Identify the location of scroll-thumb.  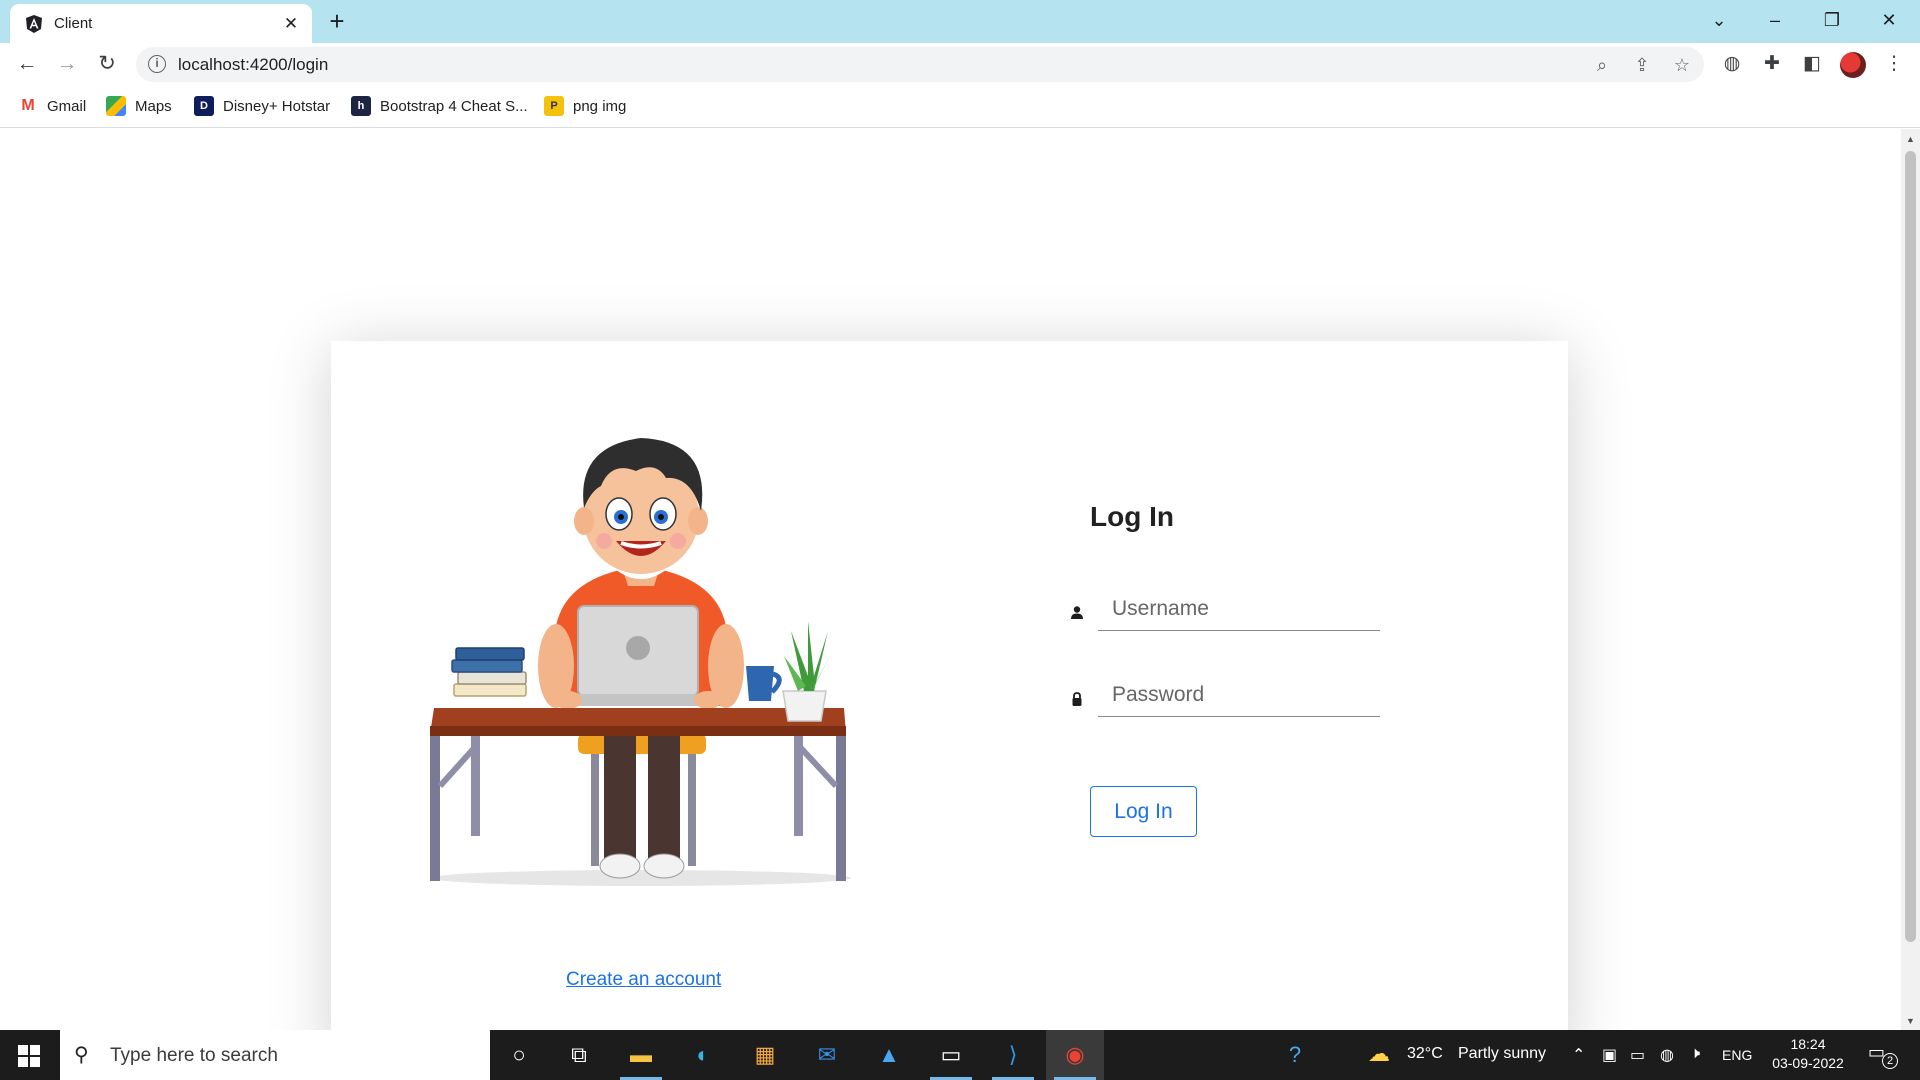
(1910, 546).